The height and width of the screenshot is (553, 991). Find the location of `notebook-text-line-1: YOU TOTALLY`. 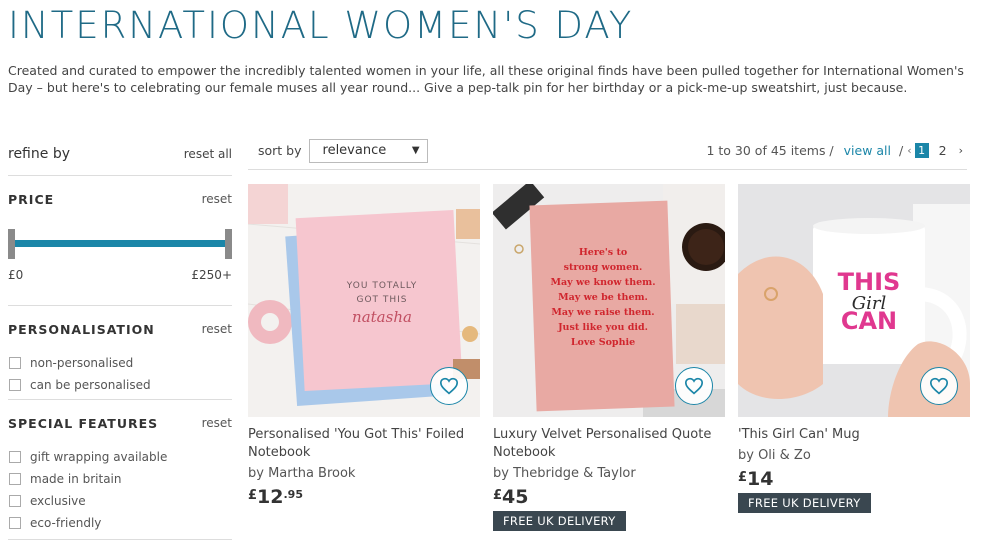

notebook-text-line-1: YOU TOTALLY is located at coordinates (381, 286).